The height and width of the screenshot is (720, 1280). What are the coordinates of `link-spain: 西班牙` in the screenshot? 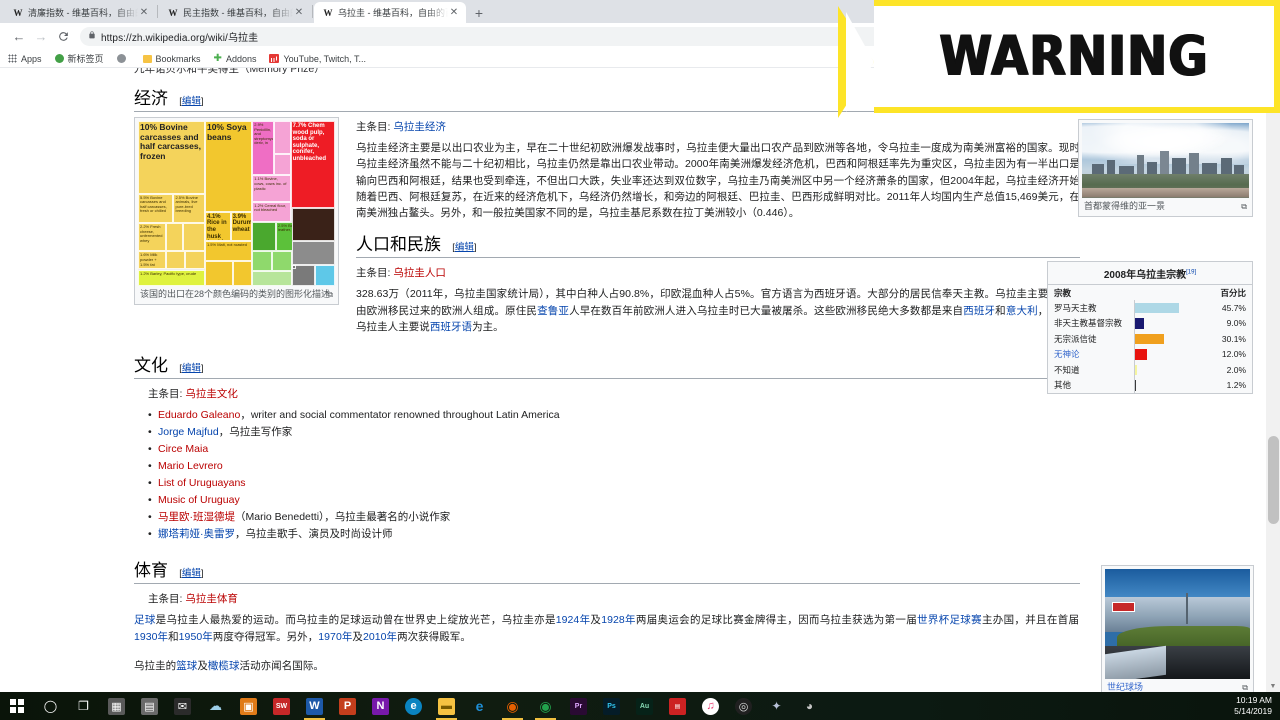 It's located at (979, 311).